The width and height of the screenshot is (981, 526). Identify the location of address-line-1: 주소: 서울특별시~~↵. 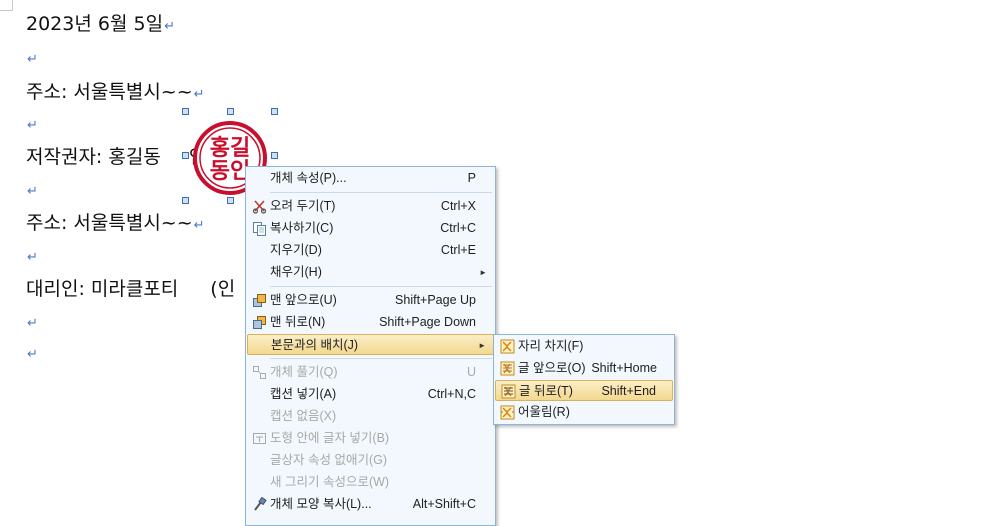
(115, 93).